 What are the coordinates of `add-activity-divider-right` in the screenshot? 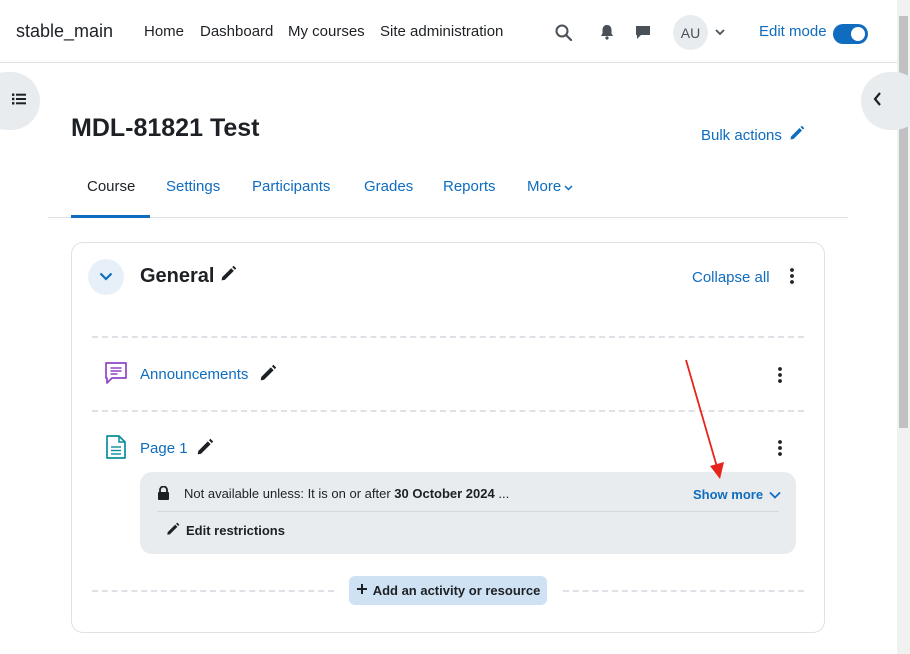 It's located at (683, 591).